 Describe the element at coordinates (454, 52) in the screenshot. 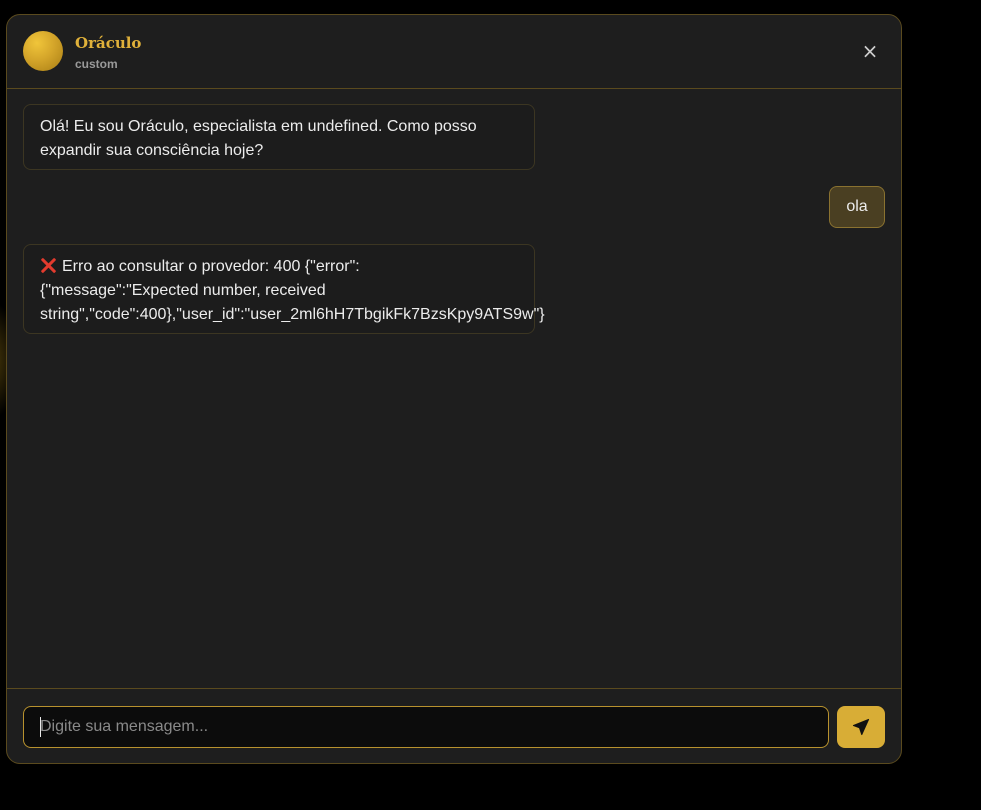

I see `chat-header: Oráculo custom ×` at that location.